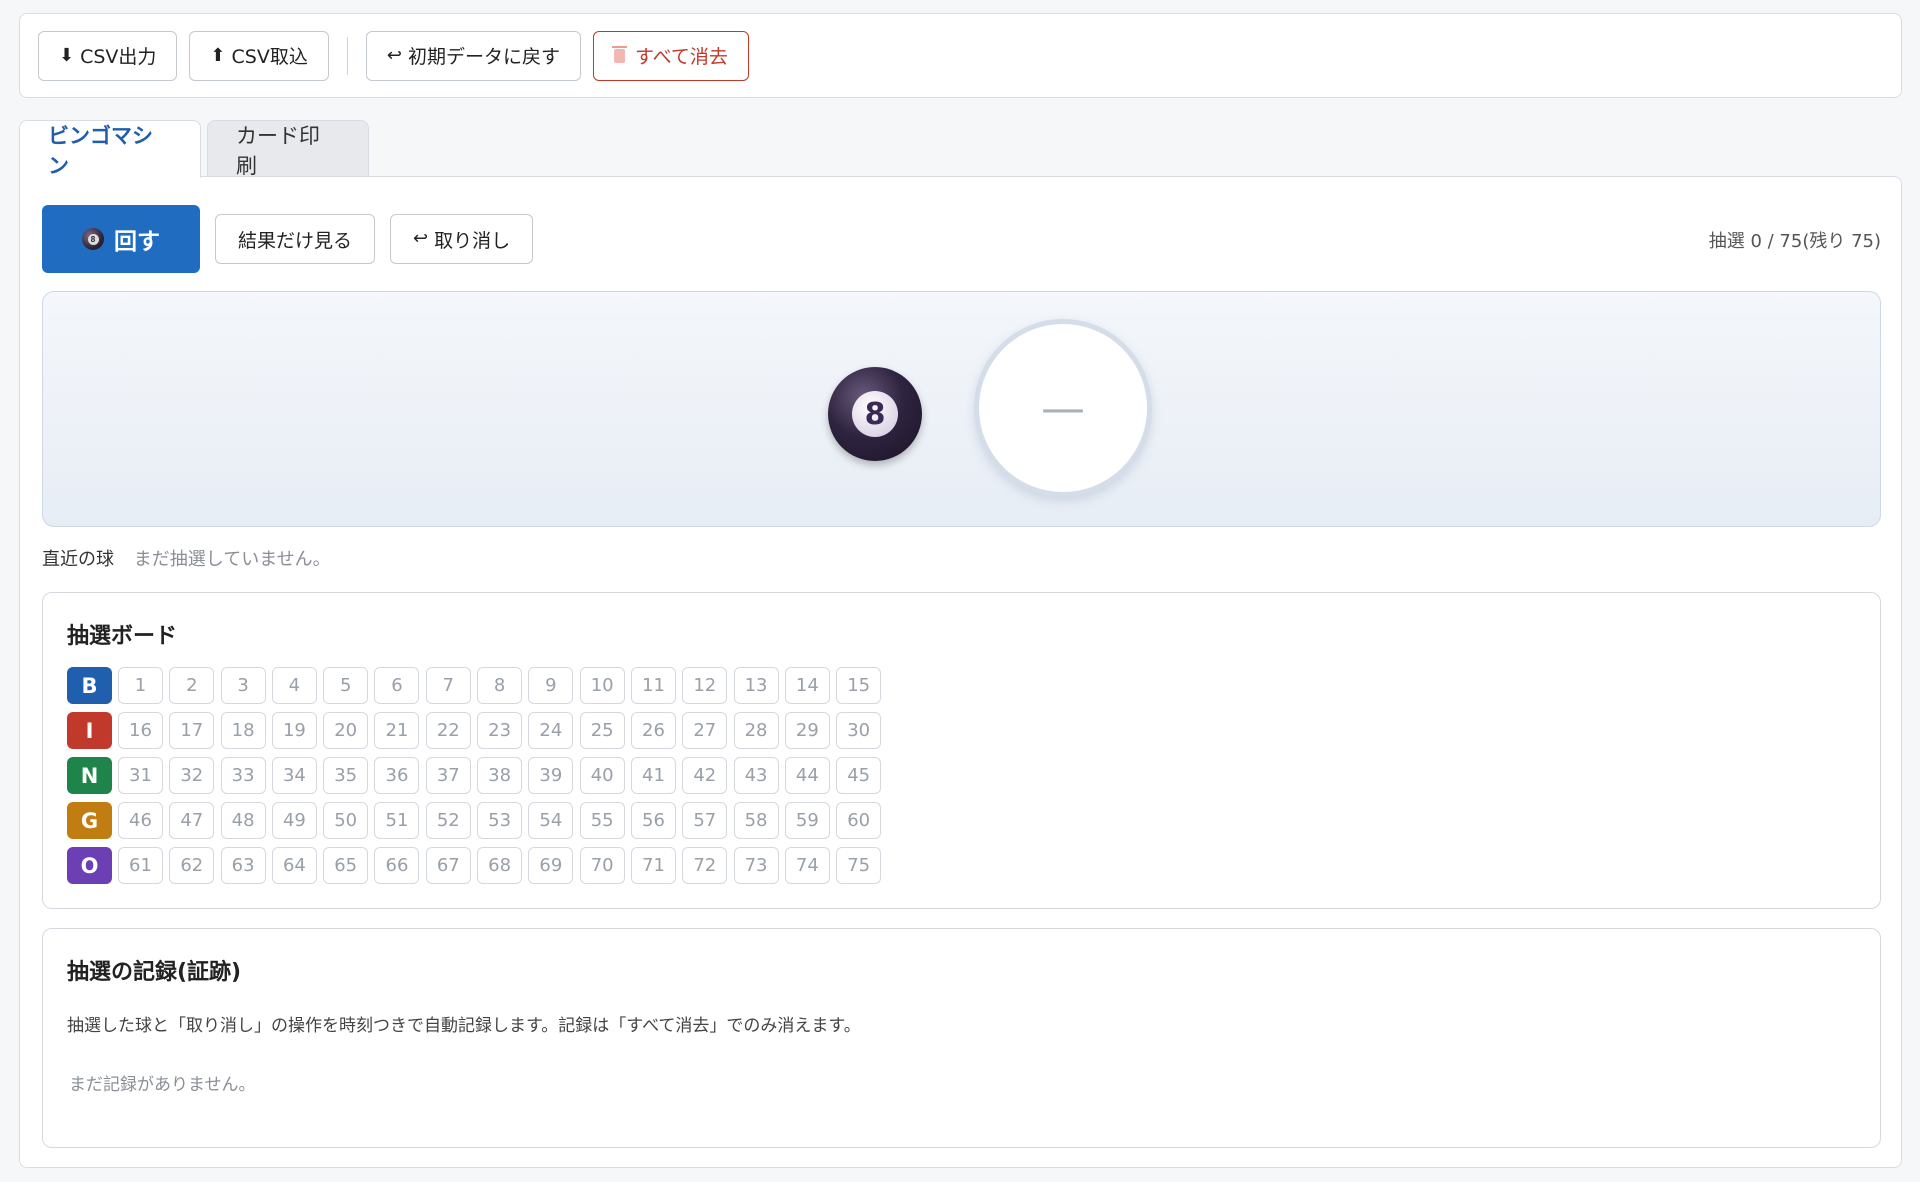  I want to click on board-row-b: B 1 2 3 4 5 6 7 8 9 10 11 12 13 14 15, so click(477, 685).